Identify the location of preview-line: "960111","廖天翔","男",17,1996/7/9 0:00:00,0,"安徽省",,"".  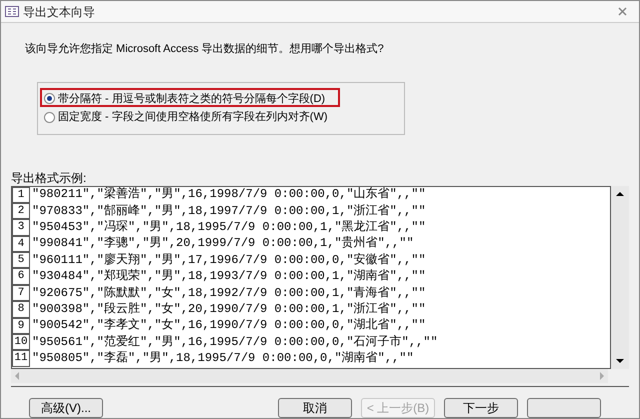
(228, 260).